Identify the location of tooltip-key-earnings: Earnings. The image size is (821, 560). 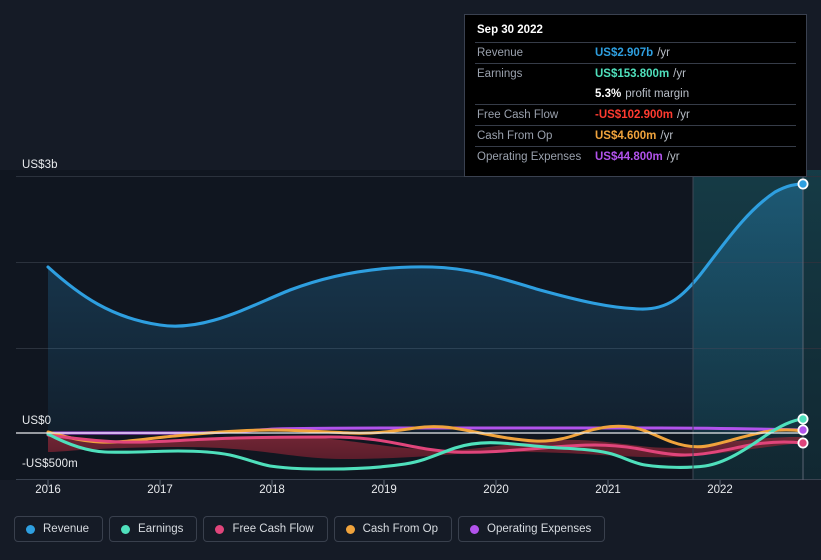
(500, 74).